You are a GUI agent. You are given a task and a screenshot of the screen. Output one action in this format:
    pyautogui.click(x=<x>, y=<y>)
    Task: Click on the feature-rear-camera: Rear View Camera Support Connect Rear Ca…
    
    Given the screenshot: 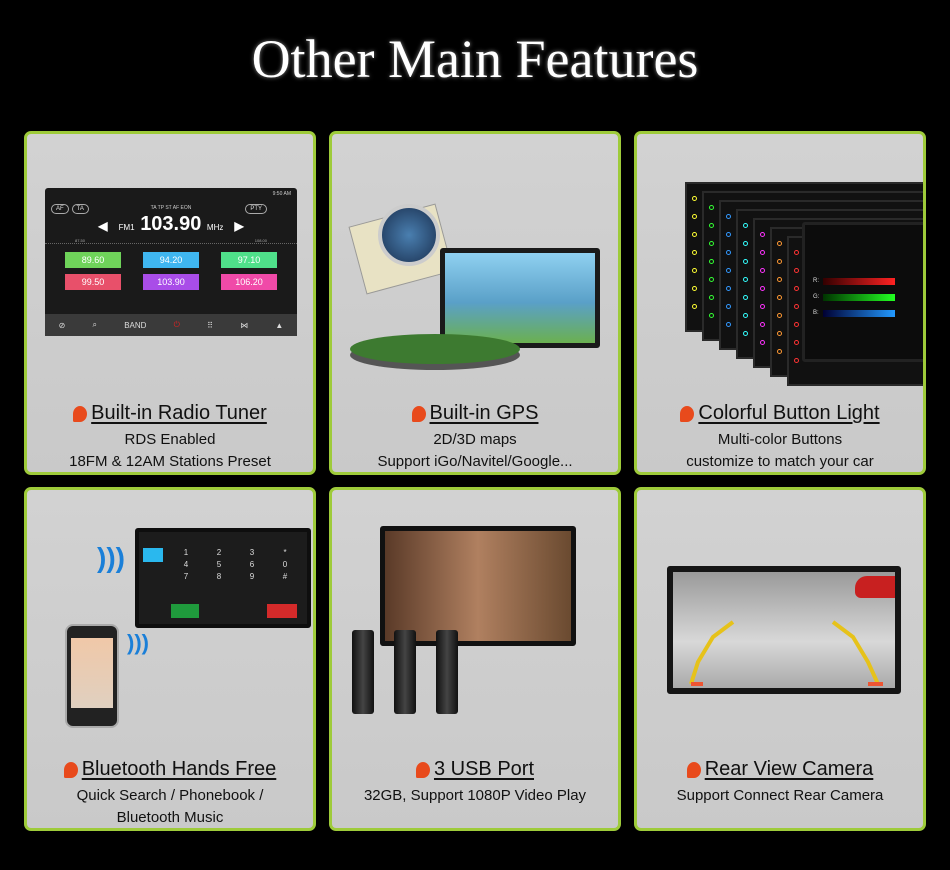 What is the action you would take?
    pyautogui.click(x=780, y=659)
    